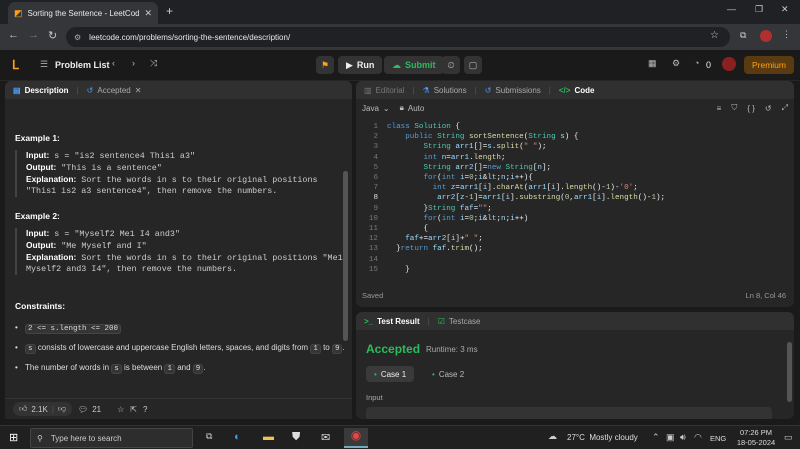 Image resolution: width=800 pixels, height=449 pixels. What do you see at coordinates (575, 158) in the screenshot?
I see `code-line: 4 int n=arr1.length;` at bounding box center [575, 158].